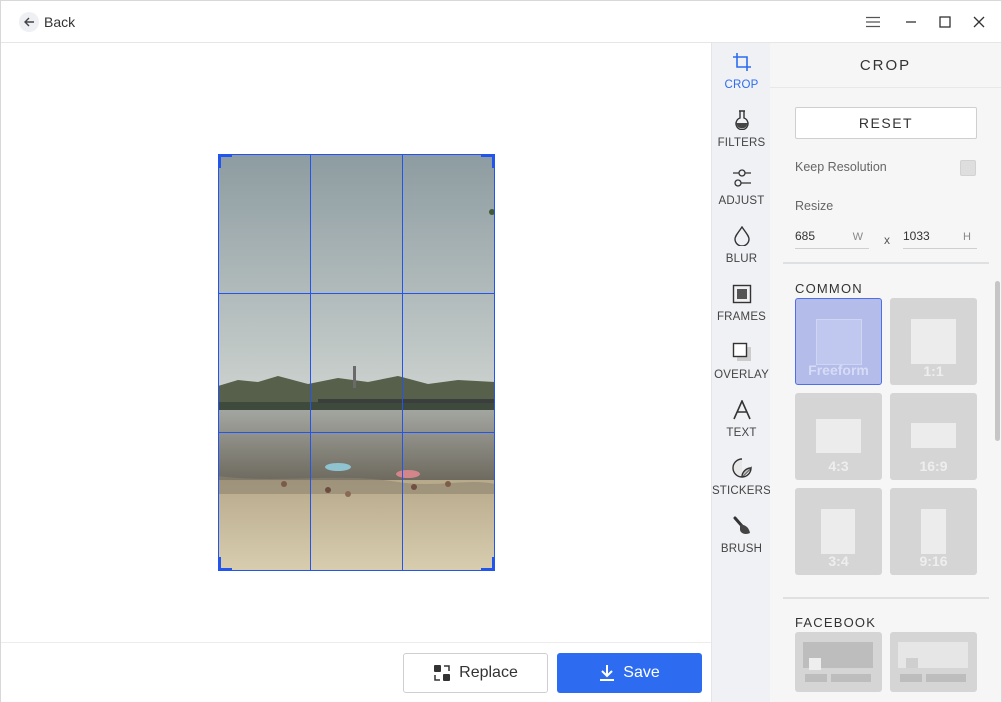 The image size is (1002, 702). Describe the element at coordinates (741, 85) in the screenshot. I see `tool-label: CROP` at that location.